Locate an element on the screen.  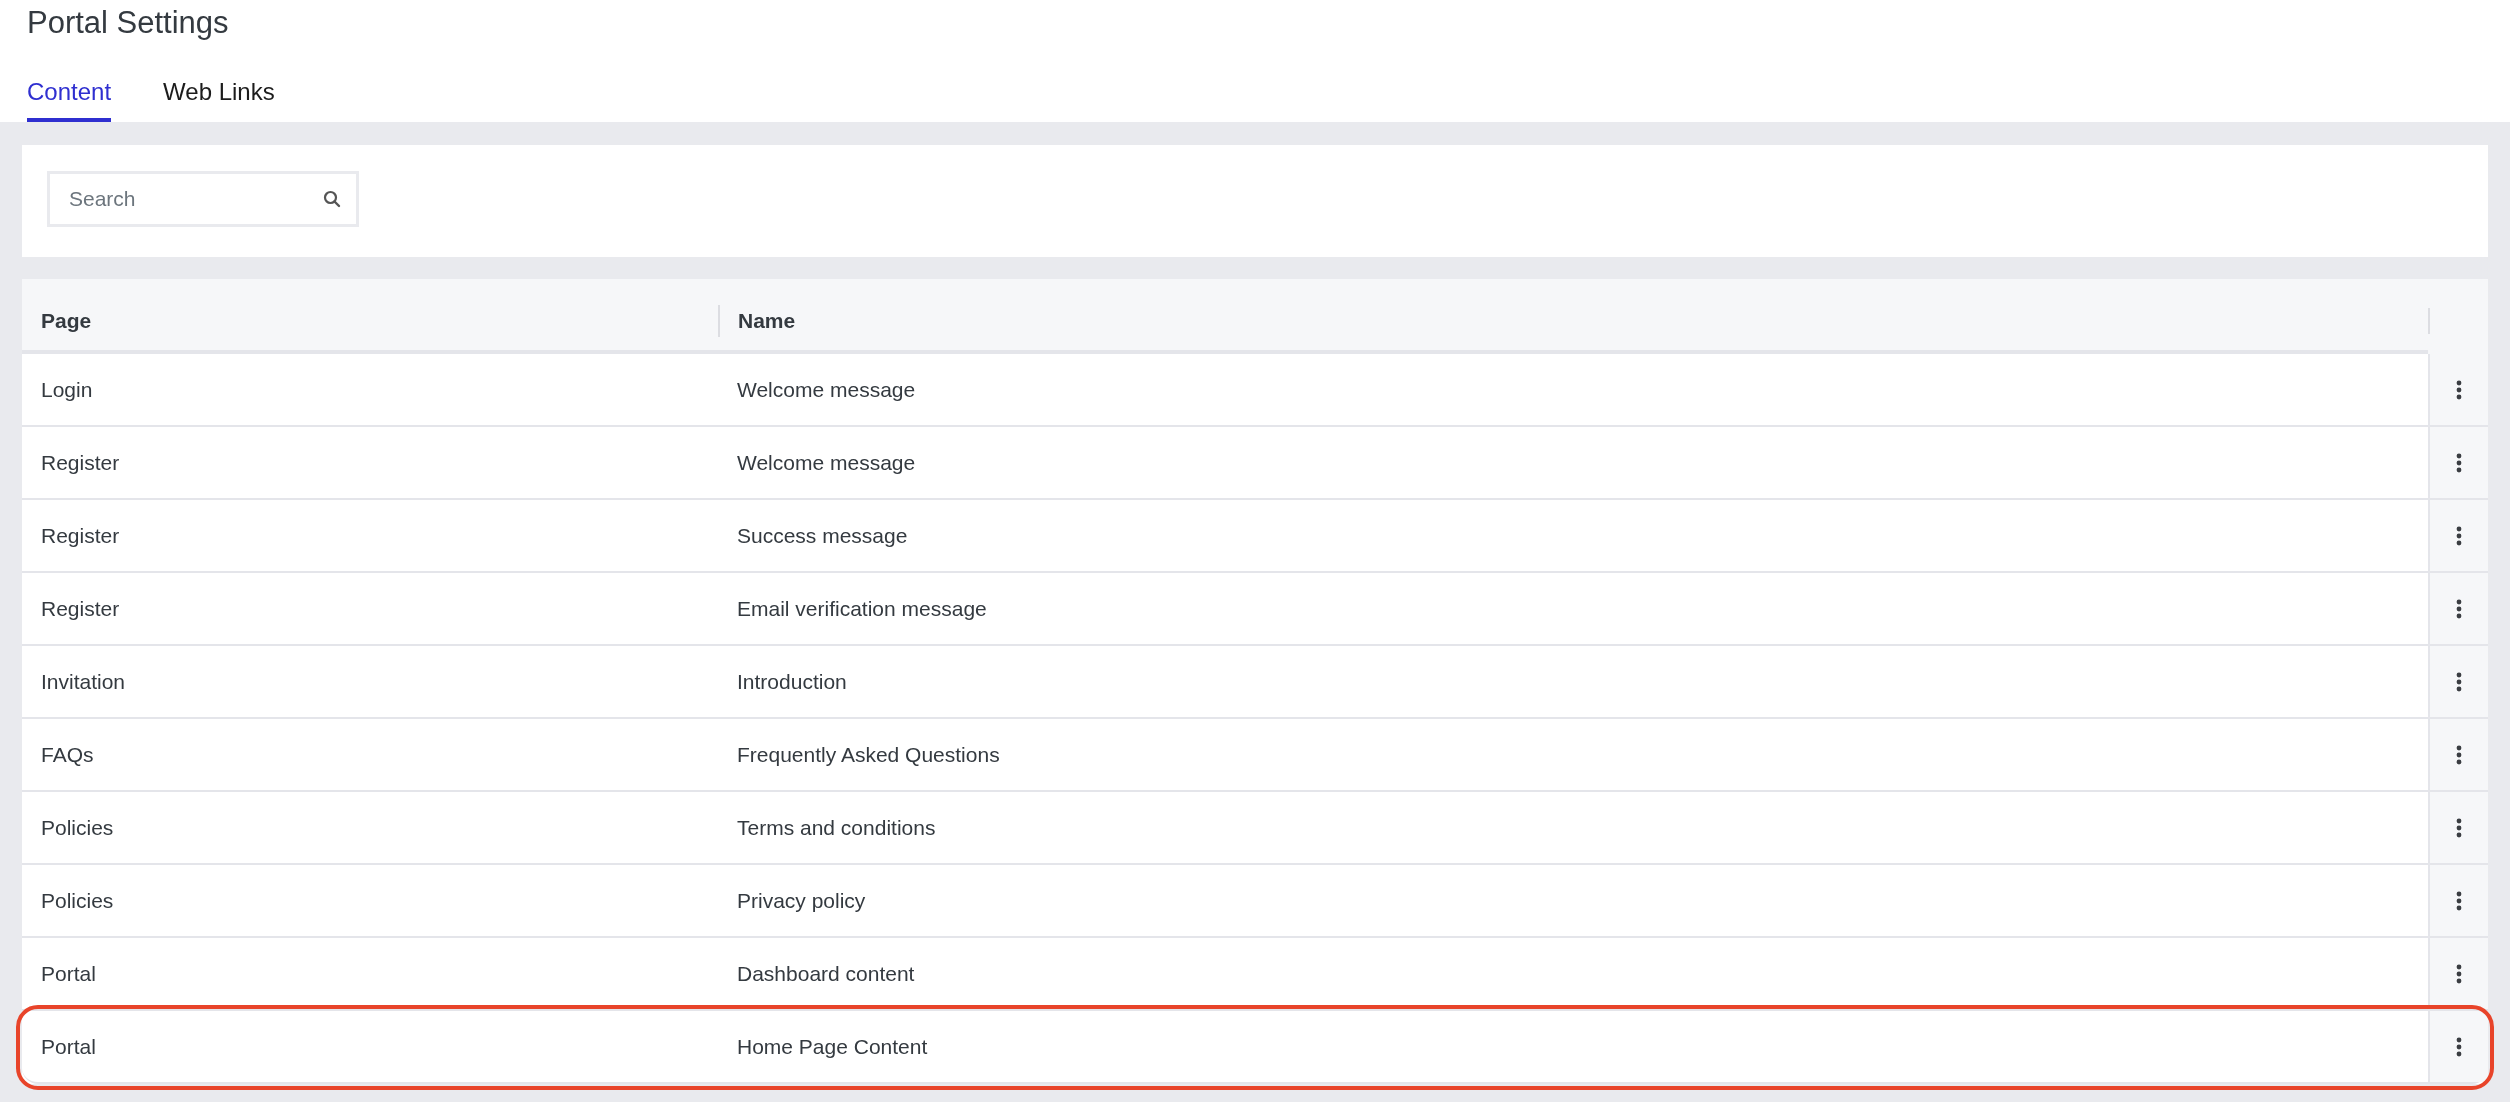
table-cell-text: Terms and conditions is located at coordinates (836, 827).